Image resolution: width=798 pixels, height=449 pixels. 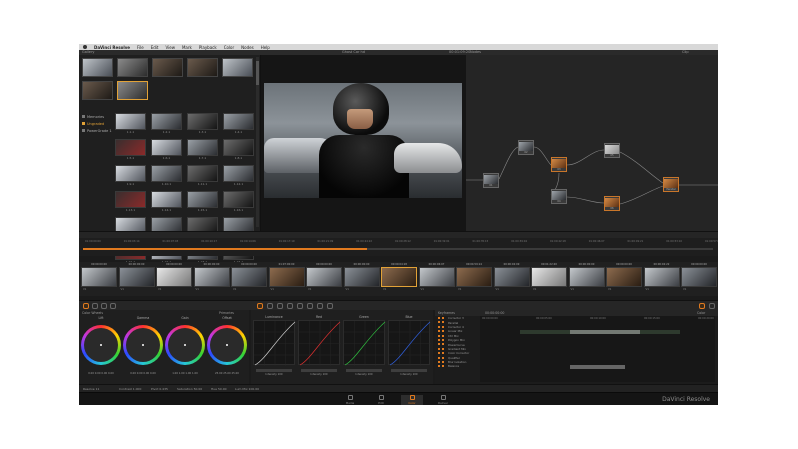 What do you see at coordinates (238, 149) in the screenshot?
I see `gallery-thumbnail: 1.8.1` at bounding box center [238, 149].